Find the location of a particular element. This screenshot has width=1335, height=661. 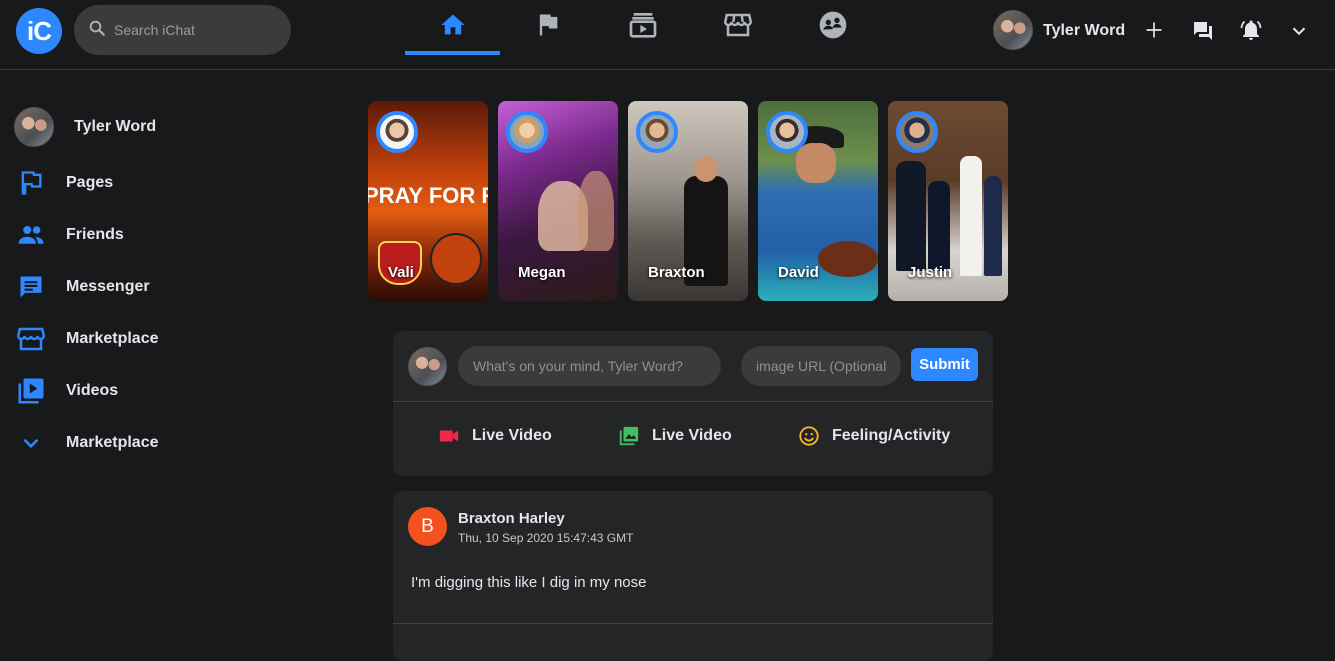

story-name: Vali is located at coordinates (401, 272).